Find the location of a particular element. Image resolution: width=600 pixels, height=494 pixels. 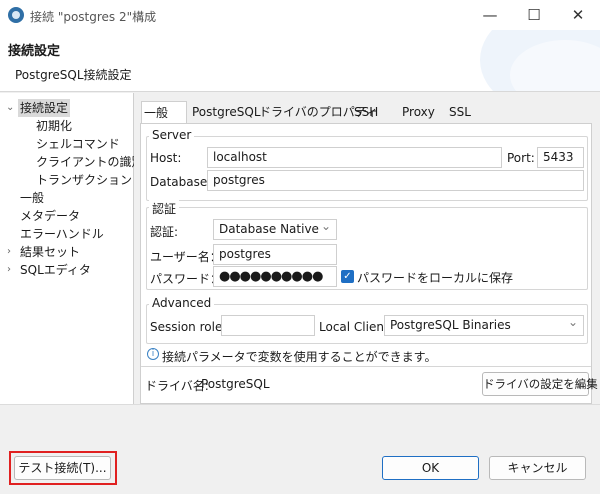

page-title: 接続設定 is located at coordinates (34, 51).